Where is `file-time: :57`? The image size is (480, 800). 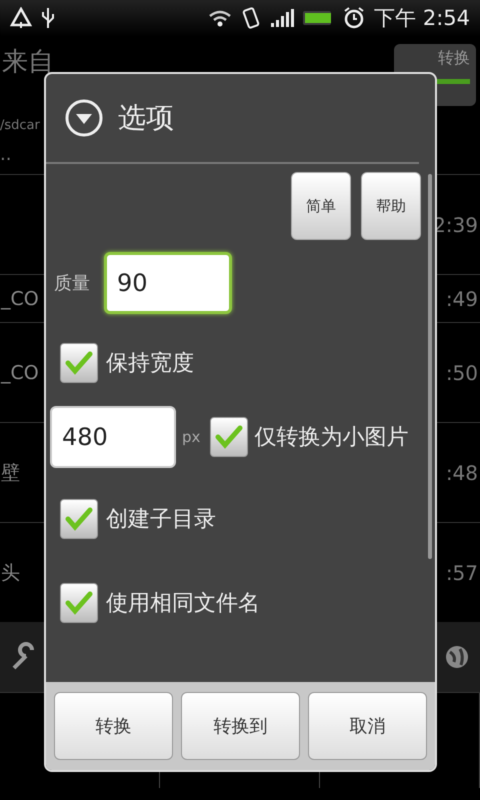
file-time: :57 is located at coordinates (462, 572).